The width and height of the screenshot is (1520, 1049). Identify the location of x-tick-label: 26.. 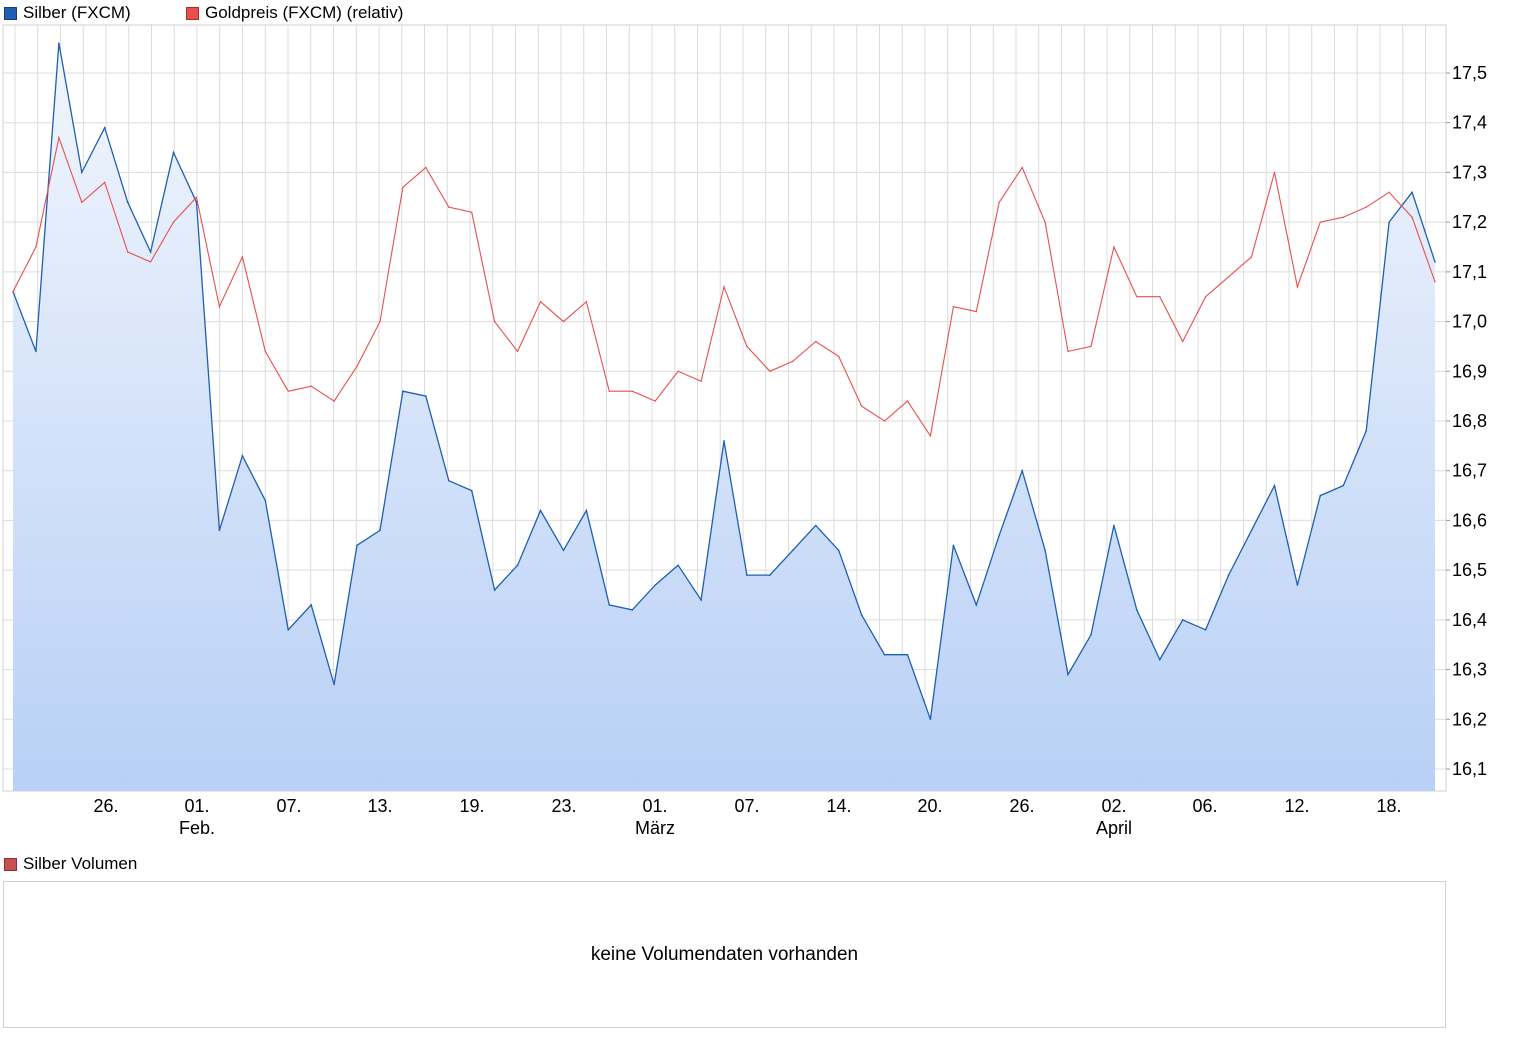
(105, 806).